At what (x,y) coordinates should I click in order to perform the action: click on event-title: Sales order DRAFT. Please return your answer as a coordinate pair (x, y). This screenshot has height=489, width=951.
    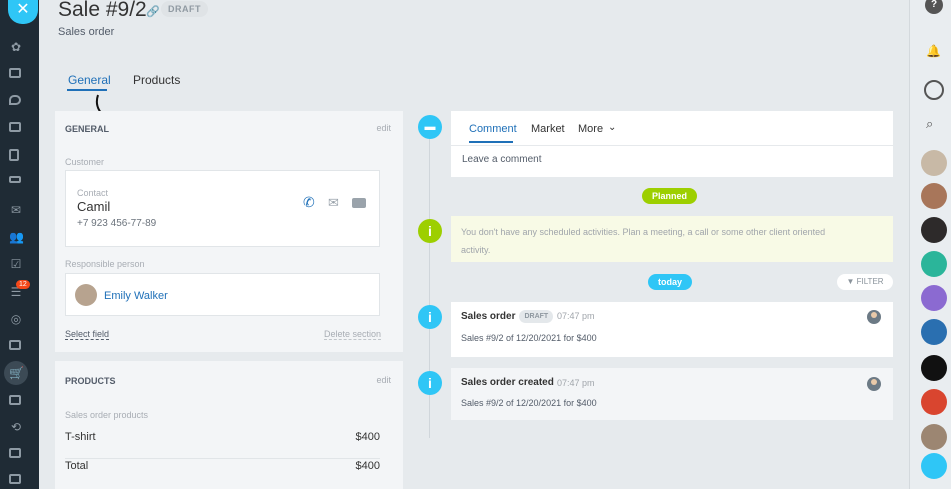
    Looking at the image, I should click on (507, 316).